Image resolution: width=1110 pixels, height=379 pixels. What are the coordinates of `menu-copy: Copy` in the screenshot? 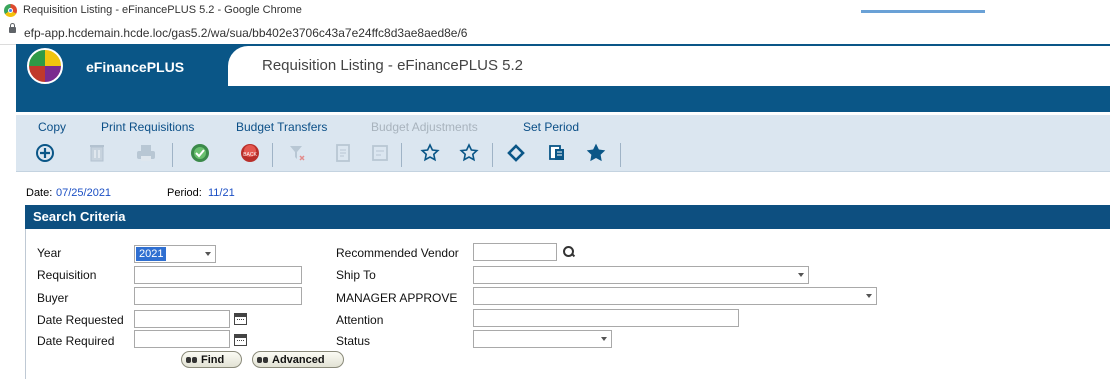 It's located at (52, 127).